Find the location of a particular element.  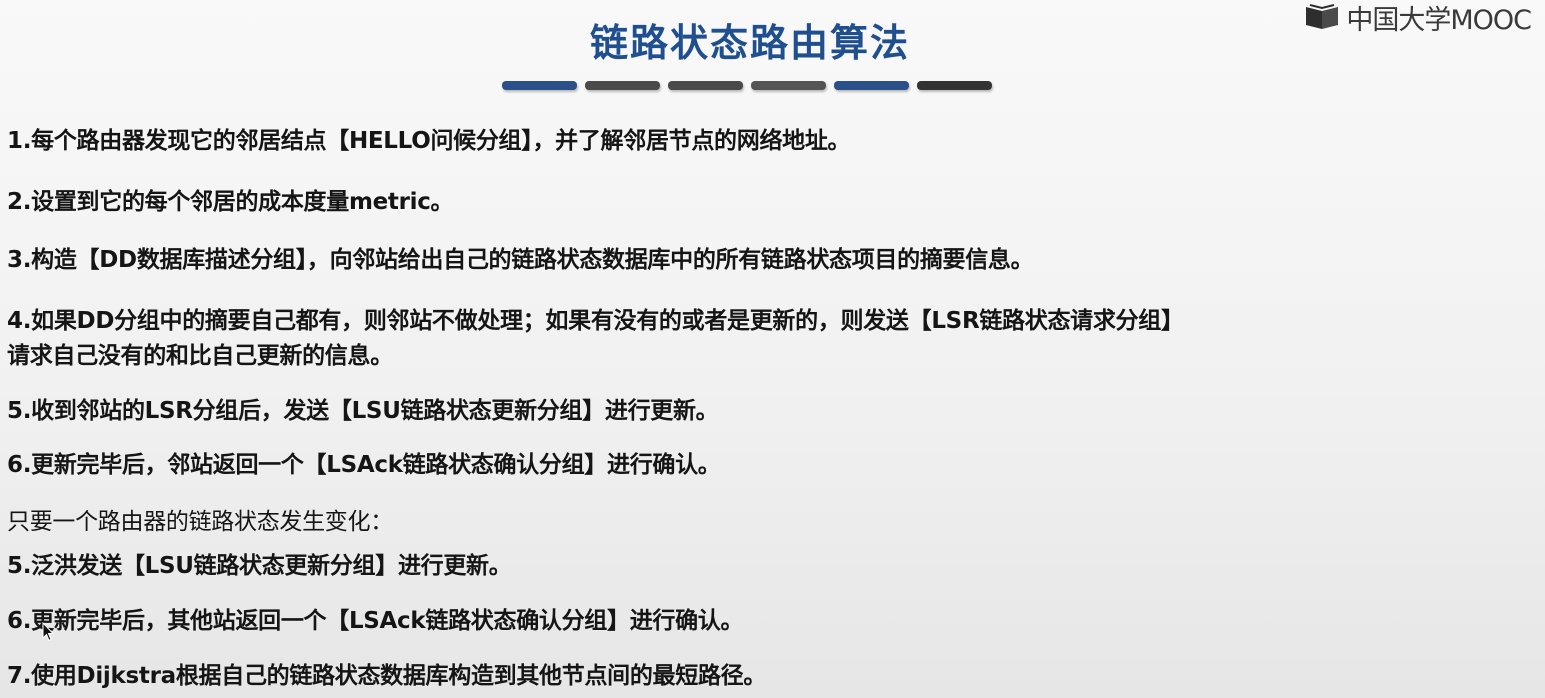

step-line-2: 2.设置到它的每个邻居的成本度量metric。 is located at coordinates (230, 202).